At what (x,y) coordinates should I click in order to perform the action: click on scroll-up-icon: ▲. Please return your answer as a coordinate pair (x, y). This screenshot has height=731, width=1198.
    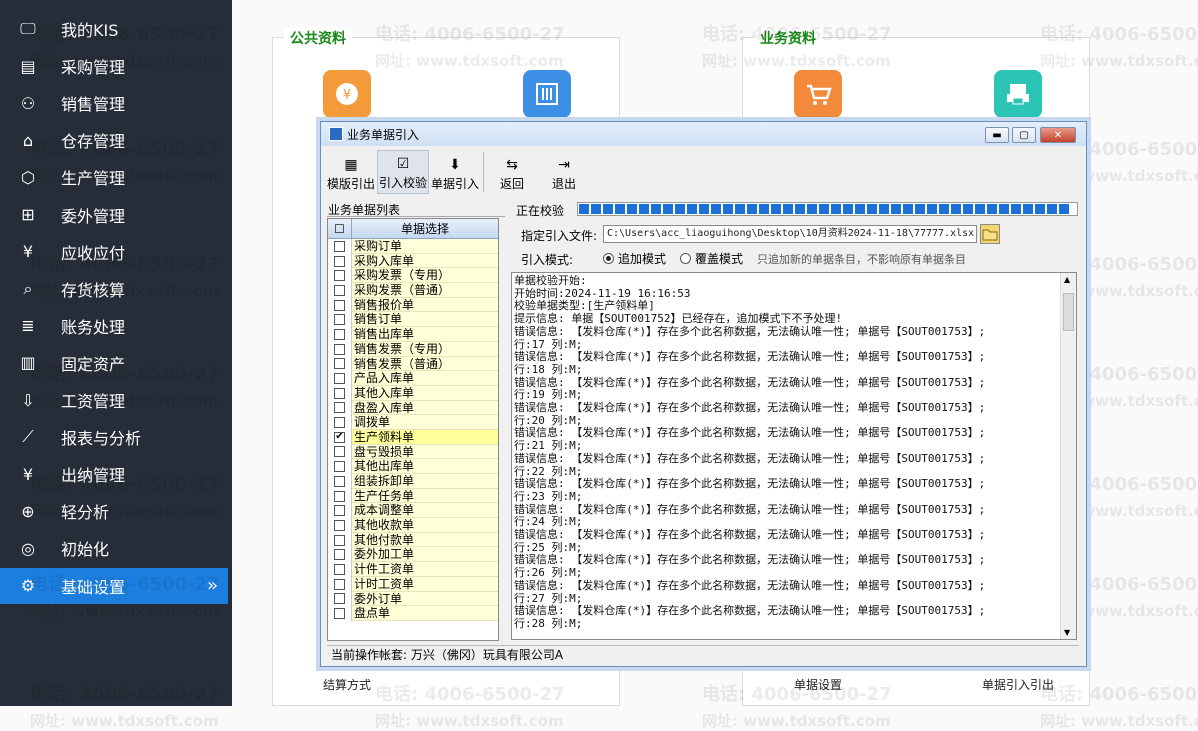
    Looking at the image, I should click on (1067, 279).